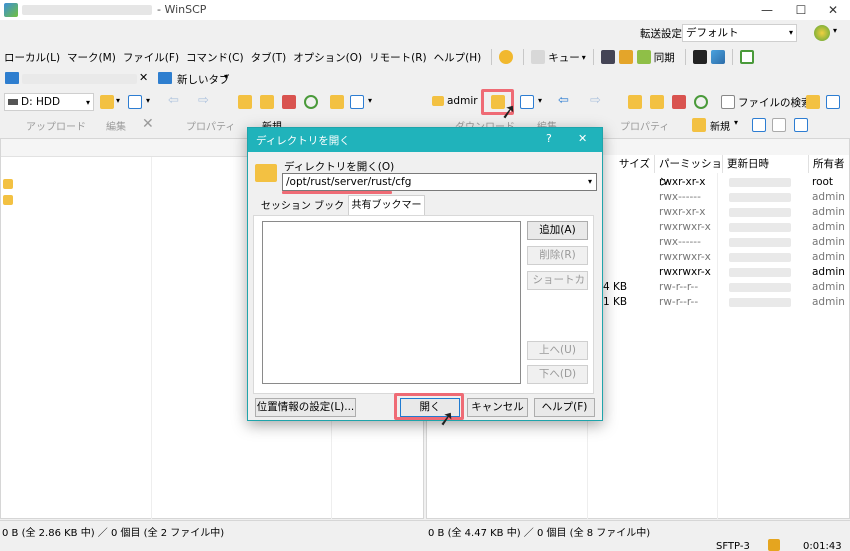  What do you see at coordinates (767, 10) in the screenshot?
I see `minimize-button: —` at bounding box center [767, 10].